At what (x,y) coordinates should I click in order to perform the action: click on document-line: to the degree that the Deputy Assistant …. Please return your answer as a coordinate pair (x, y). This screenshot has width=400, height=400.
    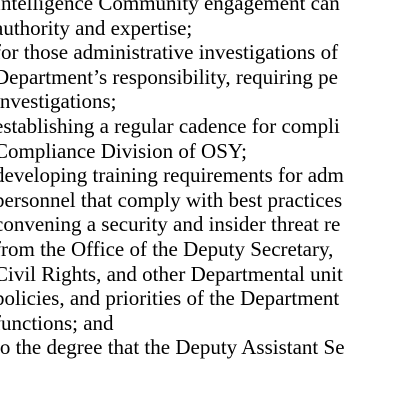
    Looking at the image, I should click on (172, 347).